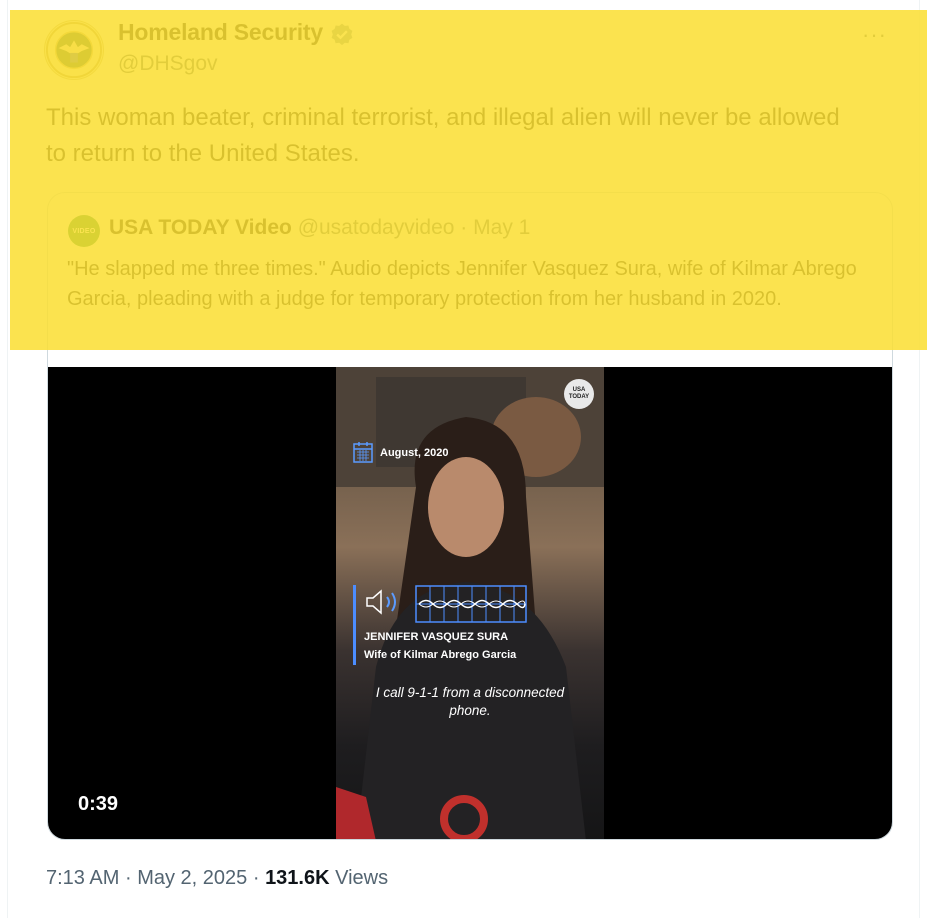 The height and width of the screenshot is (918, 936). I want to click on audio-waveform-icon, so click(471, 604).